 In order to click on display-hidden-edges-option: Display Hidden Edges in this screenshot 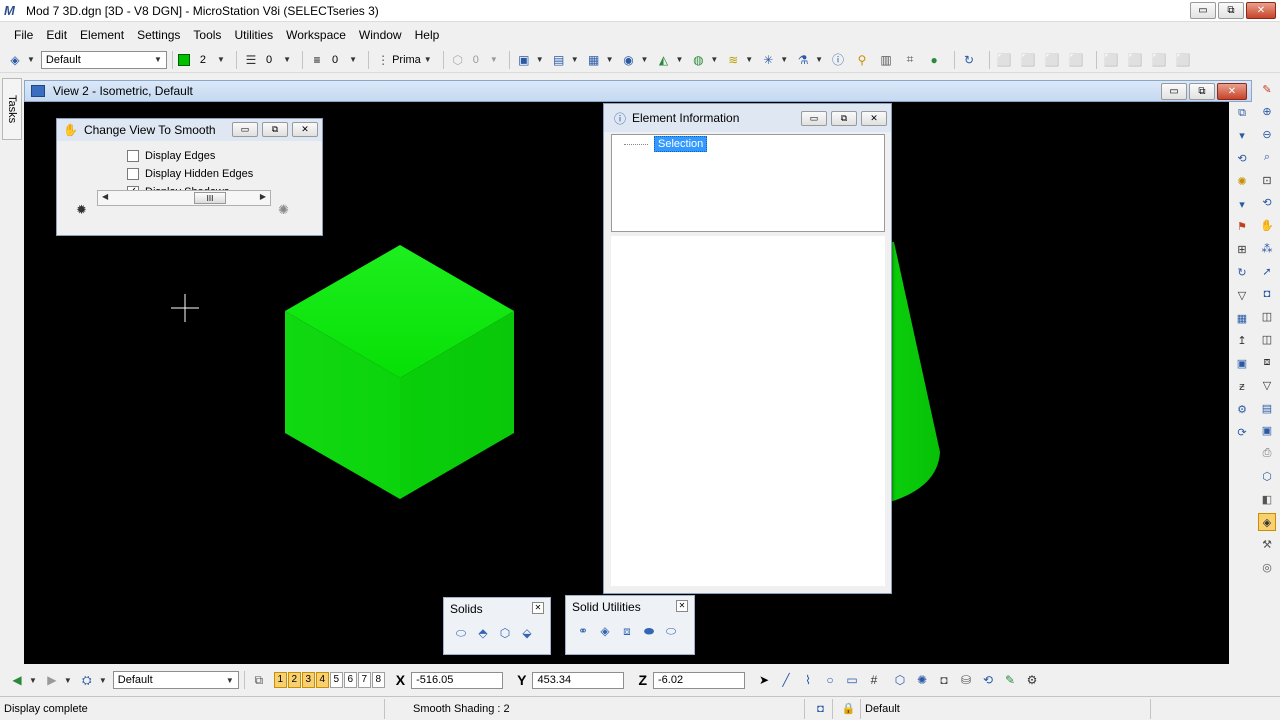, I will do `click(224, 174)`.